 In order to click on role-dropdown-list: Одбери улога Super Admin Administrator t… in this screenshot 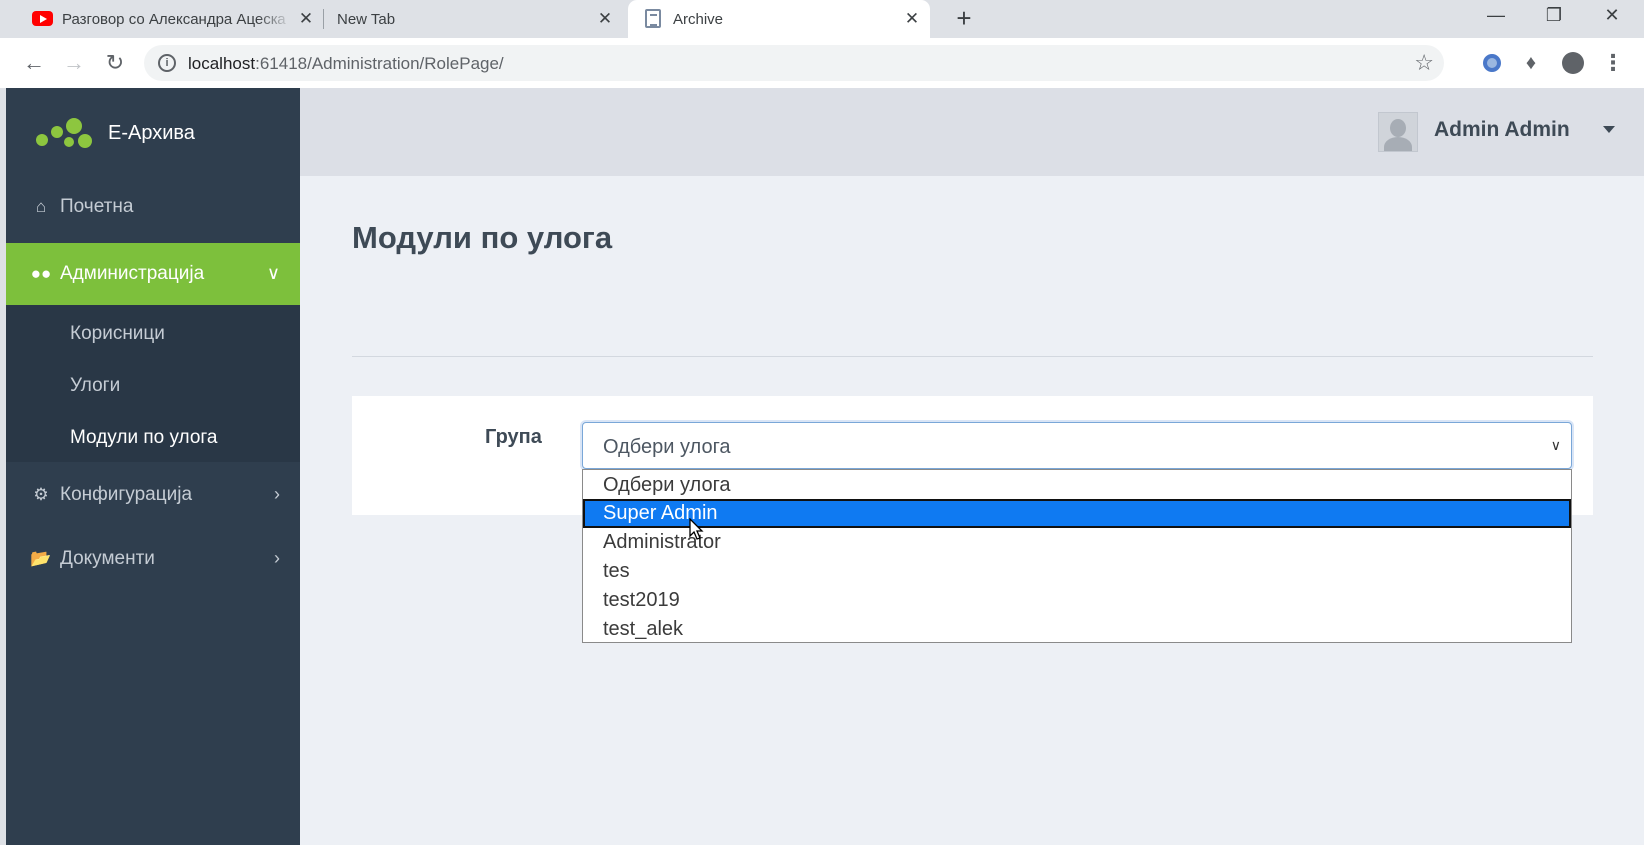, I will do `click(1077, 556)`.